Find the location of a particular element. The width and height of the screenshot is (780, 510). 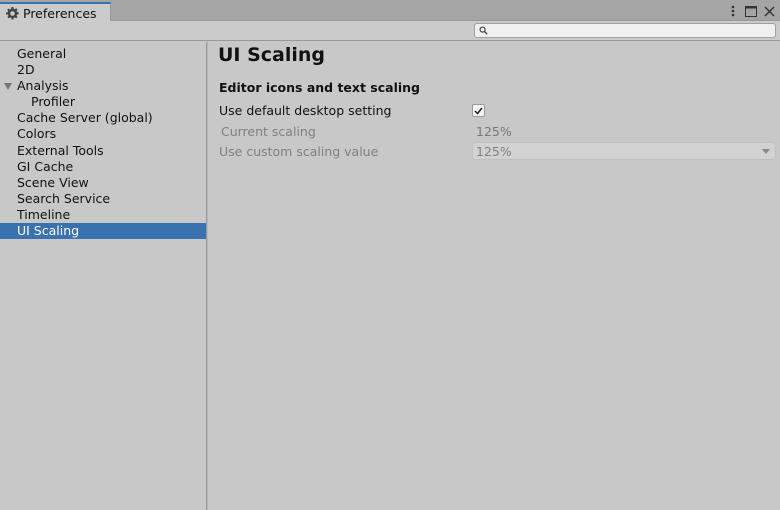

expand-arrow-icon is located at coordinates (8, 87).